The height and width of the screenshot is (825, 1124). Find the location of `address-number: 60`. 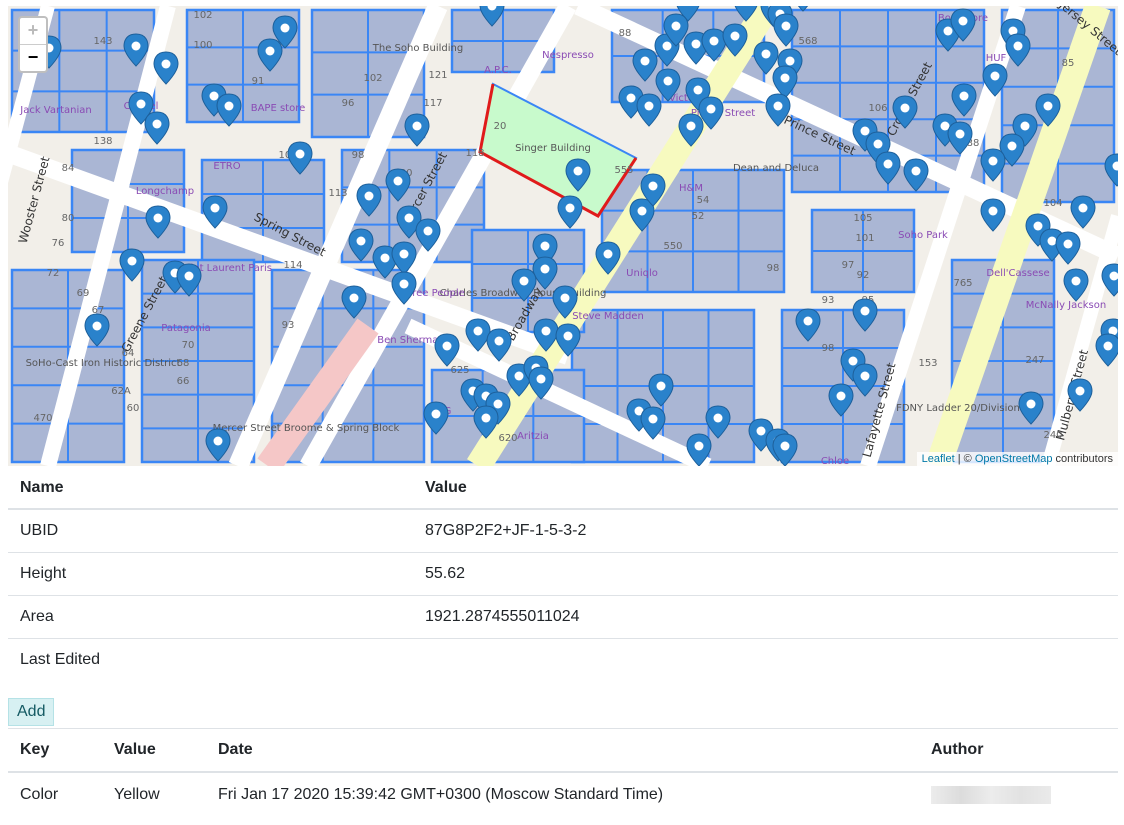

address-number: 60 is located at coordinates (133, 408).